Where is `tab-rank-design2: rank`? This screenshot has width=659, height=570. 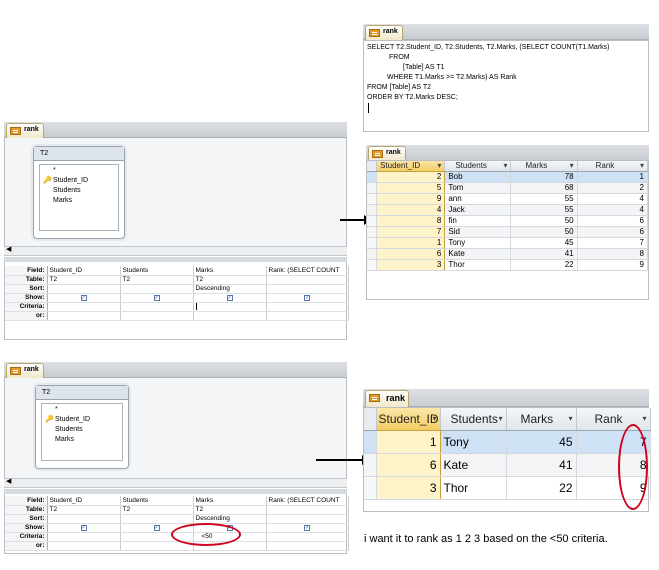
tab-rank-design2: rank is located at coordinates (25, 370).